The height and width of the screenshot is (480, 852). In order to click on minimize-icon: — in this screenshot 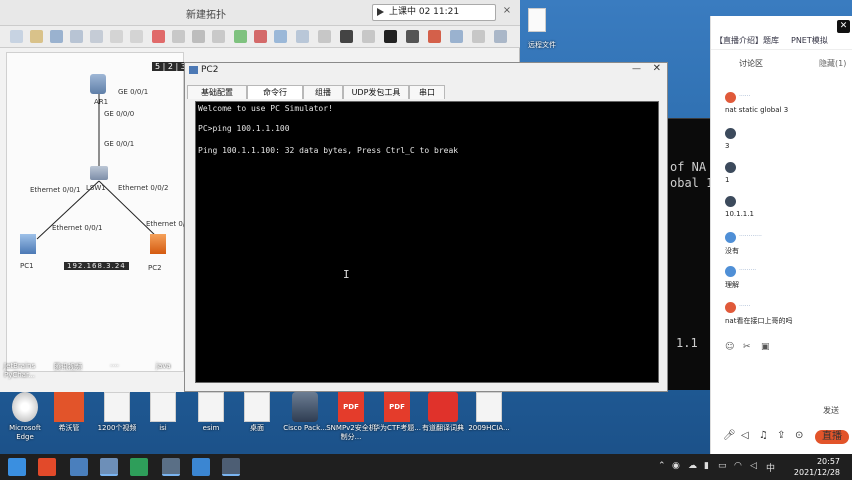, I will do `click(636, 69)`.